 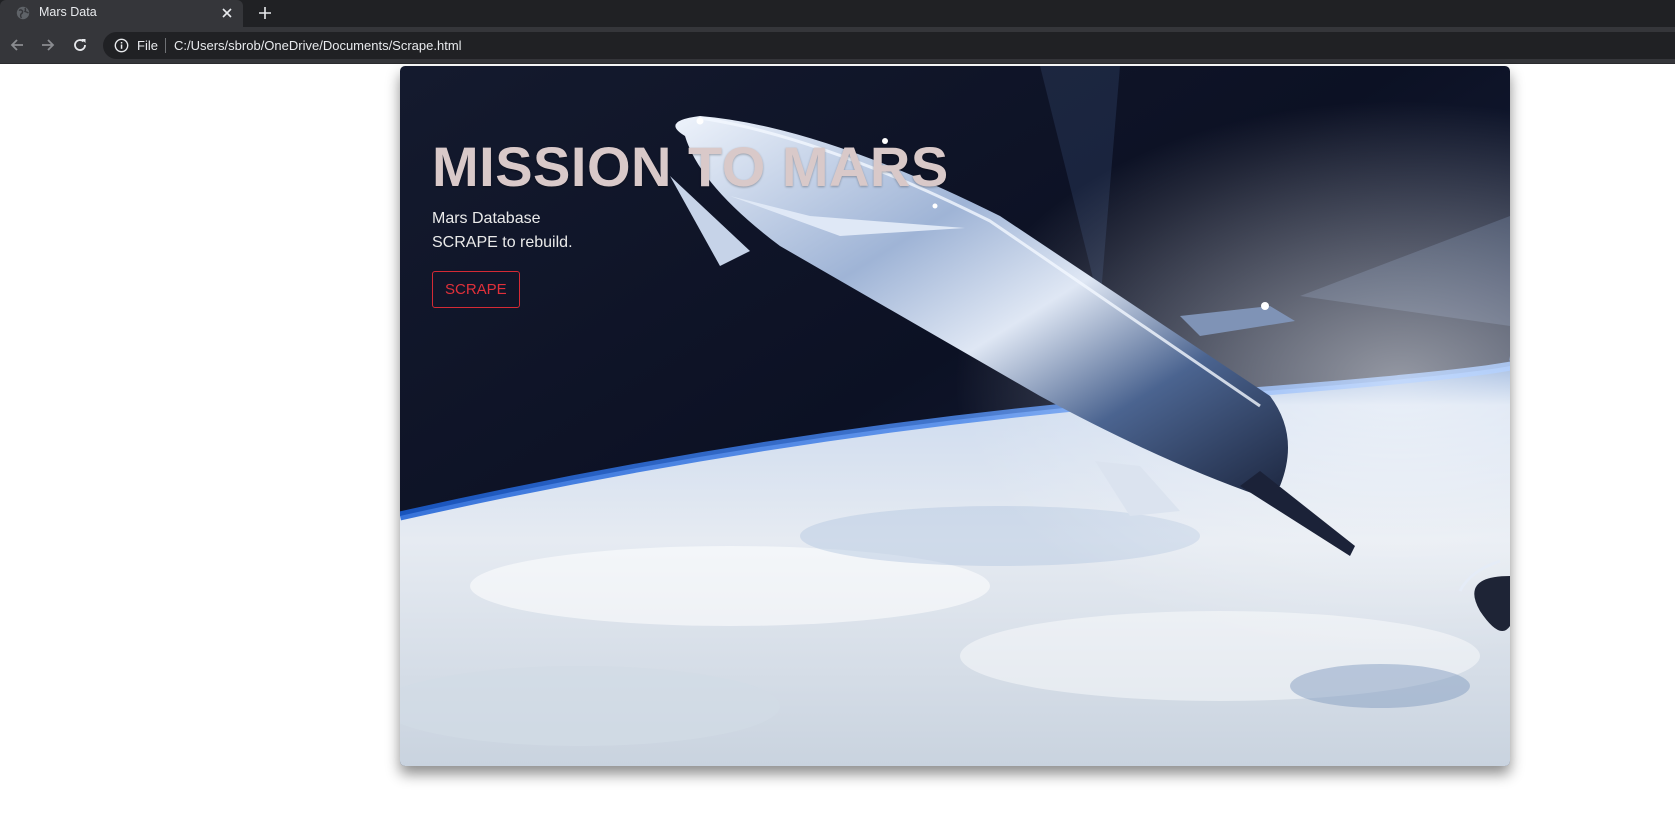 What do you see at coordinates (165, 45) in the screenshot?
I see `omnibox-divider` at bounding box center [165, 45].